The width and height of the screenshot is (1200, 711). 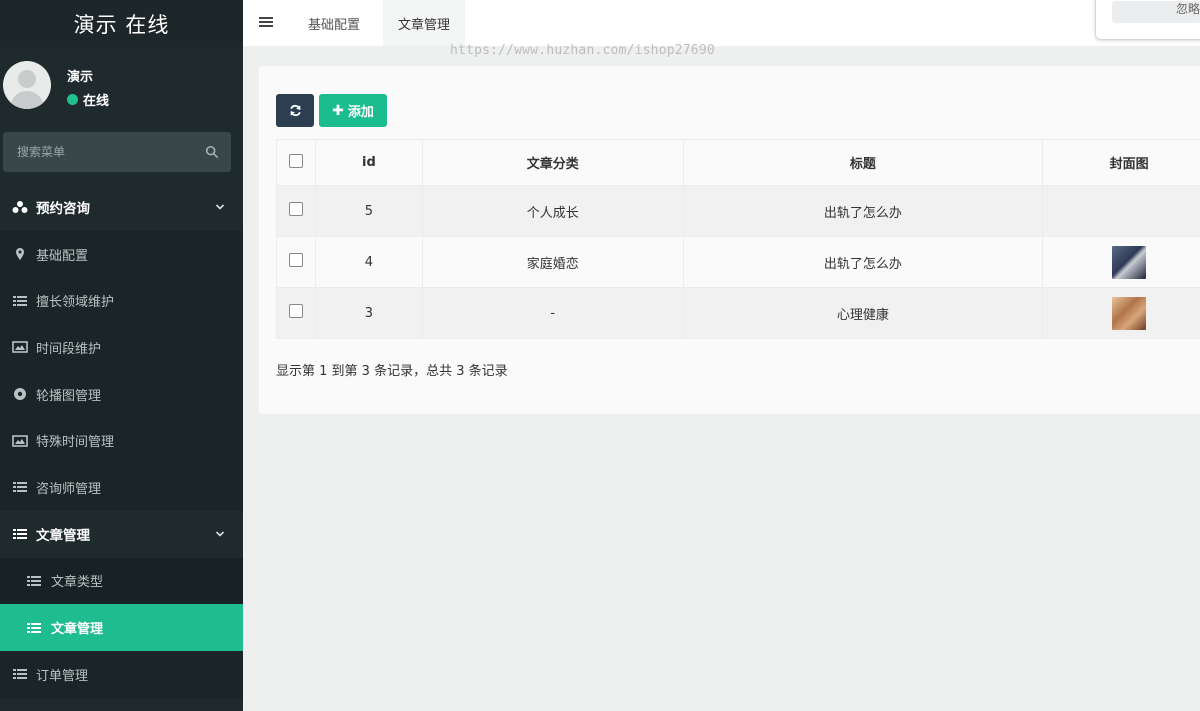 I want to click on menu-label: 特殊时间管理, so click(x=75, y=443).